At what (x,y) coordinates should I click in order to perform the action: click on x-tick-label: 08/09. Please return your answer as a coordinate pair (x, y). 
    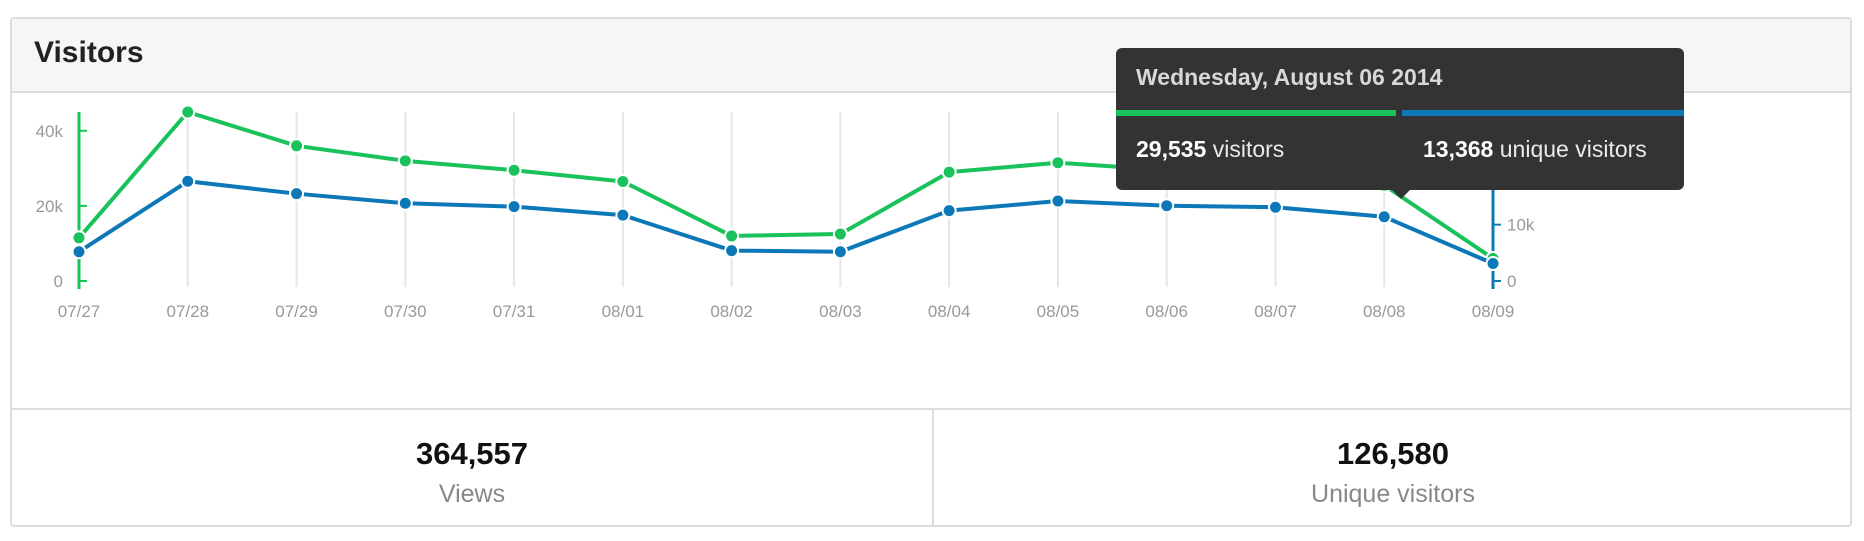
    Looking at the image, I should click on (1493, 311).